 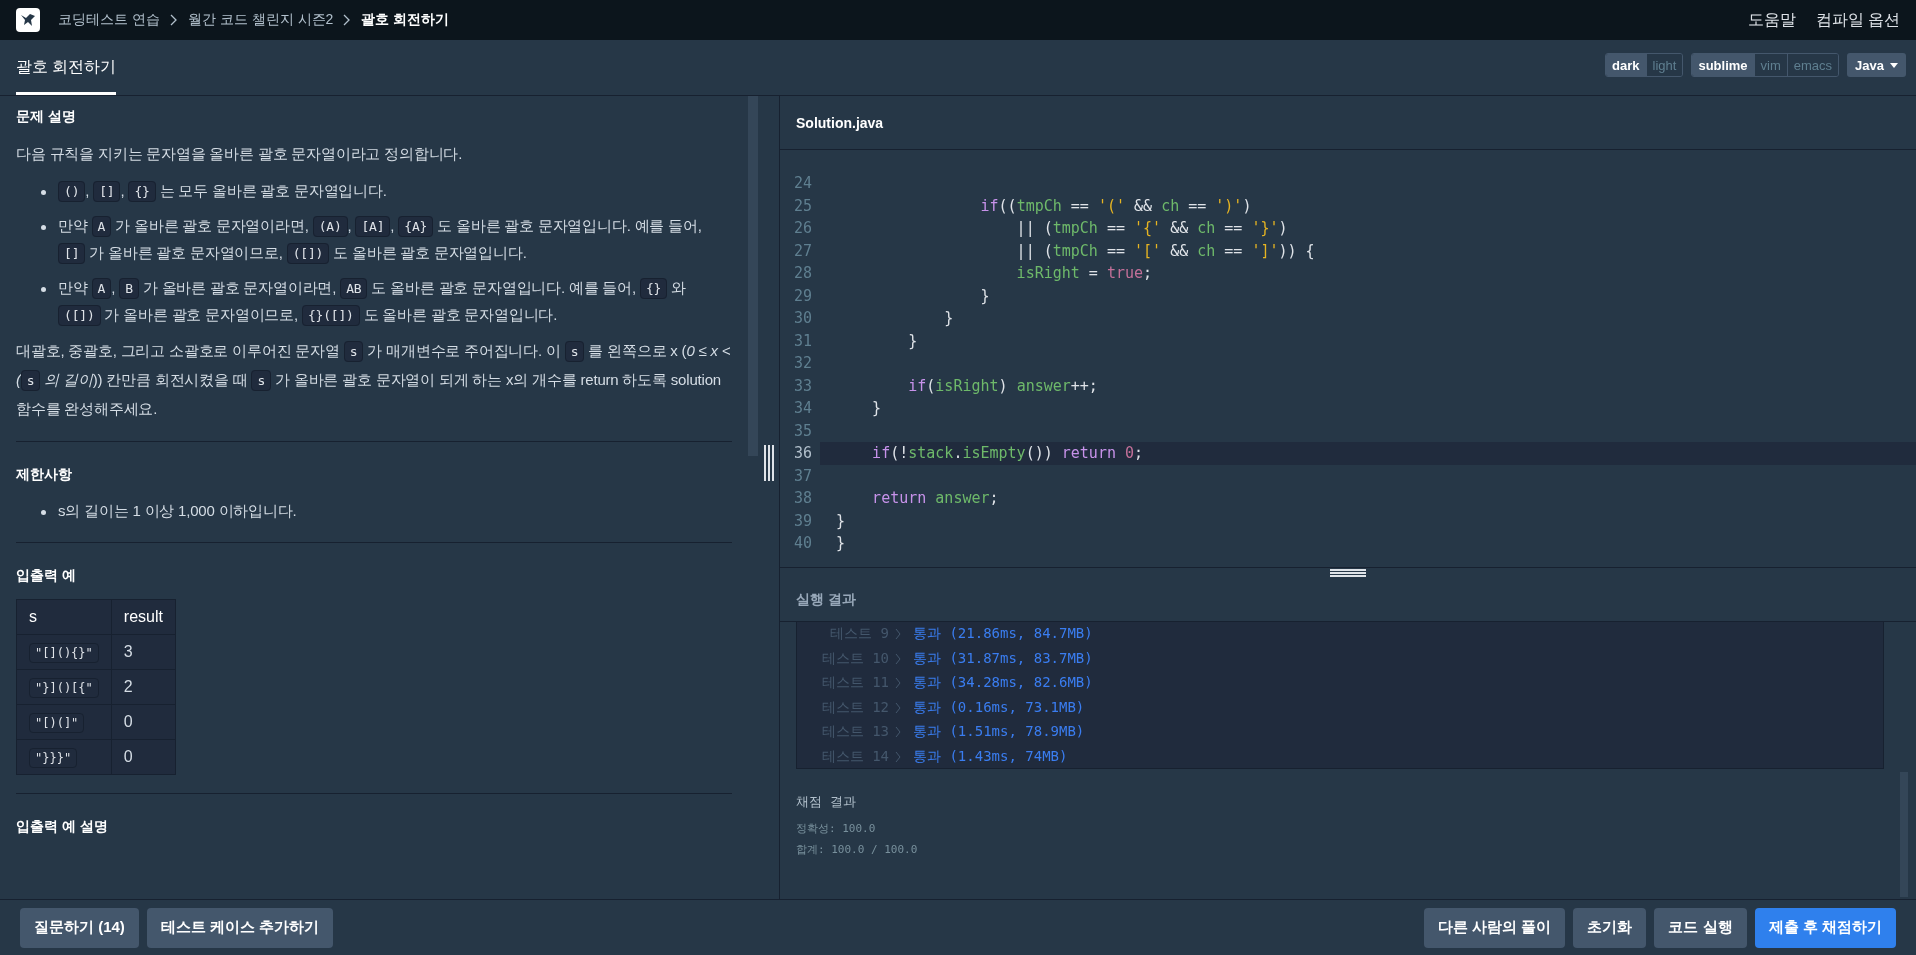 I want to click on column-header: result, so click(x=143, y=617).